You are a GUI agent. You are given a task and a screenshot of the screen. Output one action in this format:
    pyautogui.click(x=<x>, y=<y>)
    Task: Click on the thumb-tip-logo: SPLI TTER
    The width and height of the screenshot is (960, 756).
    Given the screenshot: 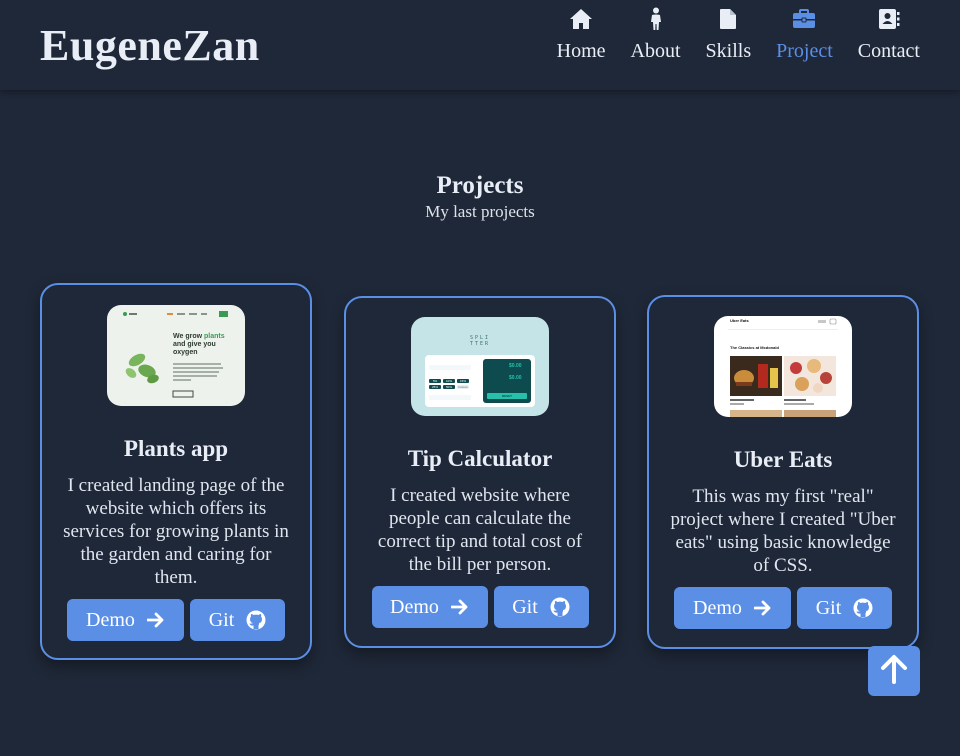 What is the action you would take?
    pyautogui.click(x=480, y=341)
    